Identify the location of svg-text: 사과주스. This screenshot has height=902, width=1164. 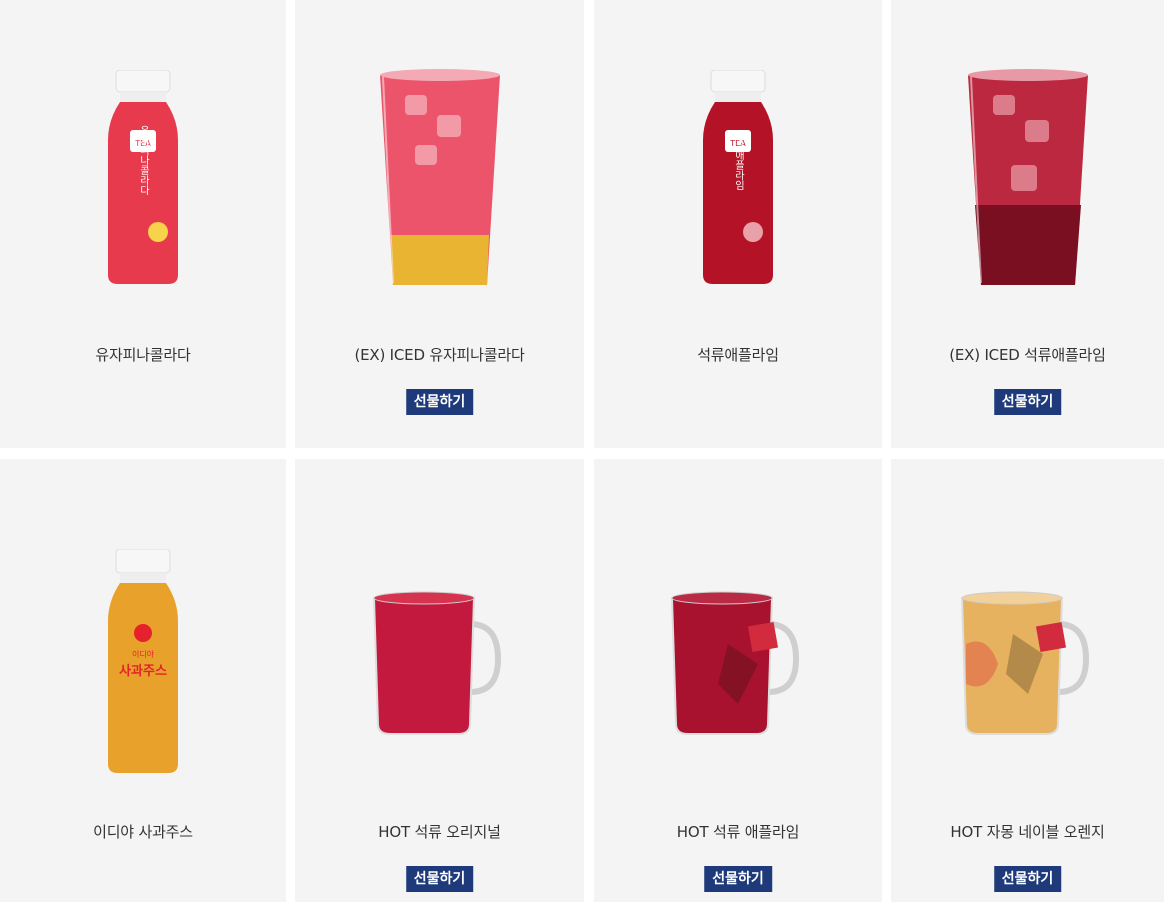
(143, 671).